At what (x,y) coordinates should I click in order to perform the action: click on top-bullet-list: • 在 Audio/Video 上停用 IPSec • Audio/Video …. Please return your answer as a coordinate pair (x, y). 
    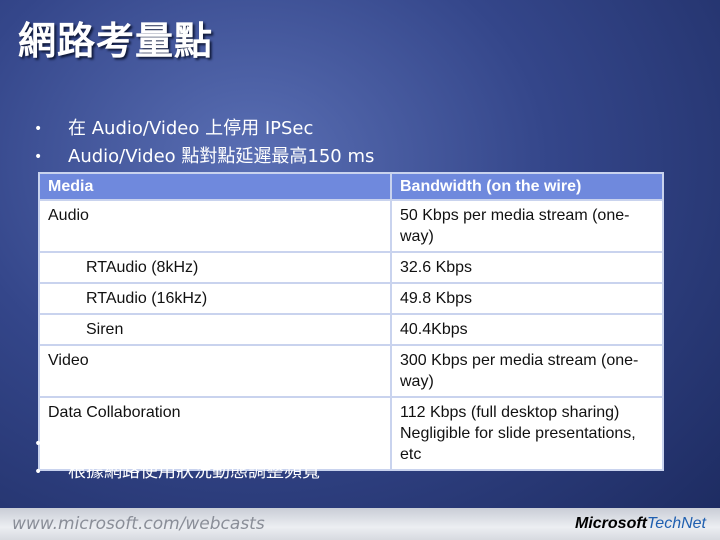
    Looking at the image, I should click on (204, 143).